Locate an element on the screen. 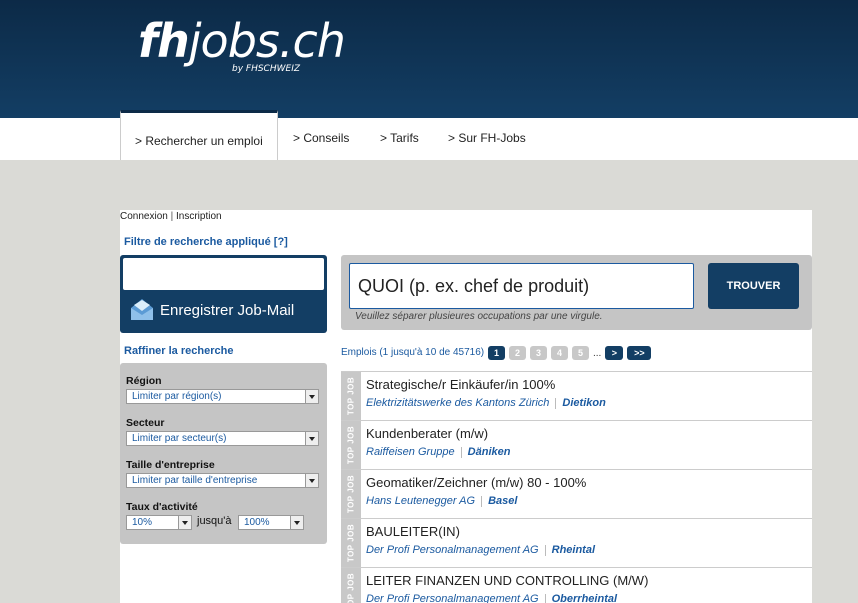  job-company: Hans Leutenegger AG is located at coordinates (420, 501).